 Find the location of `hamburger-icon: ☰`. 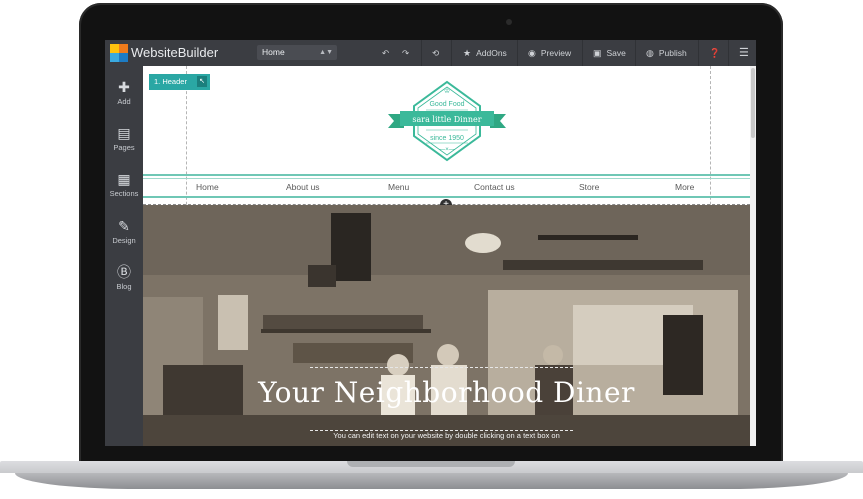

hamburger-icon: ☰ is located at coordinates (744, 53).